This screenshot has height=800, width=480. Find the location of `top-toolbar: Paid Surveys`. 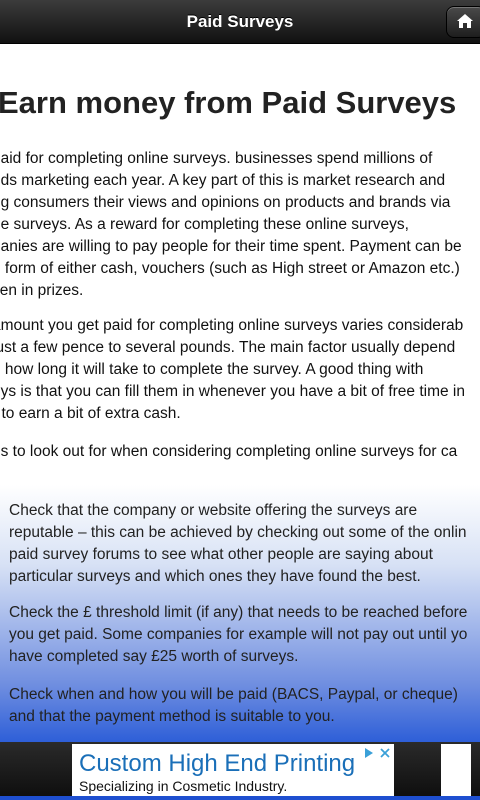

top-toolbar: Paid Surveys is located at coordinates (240, 22).